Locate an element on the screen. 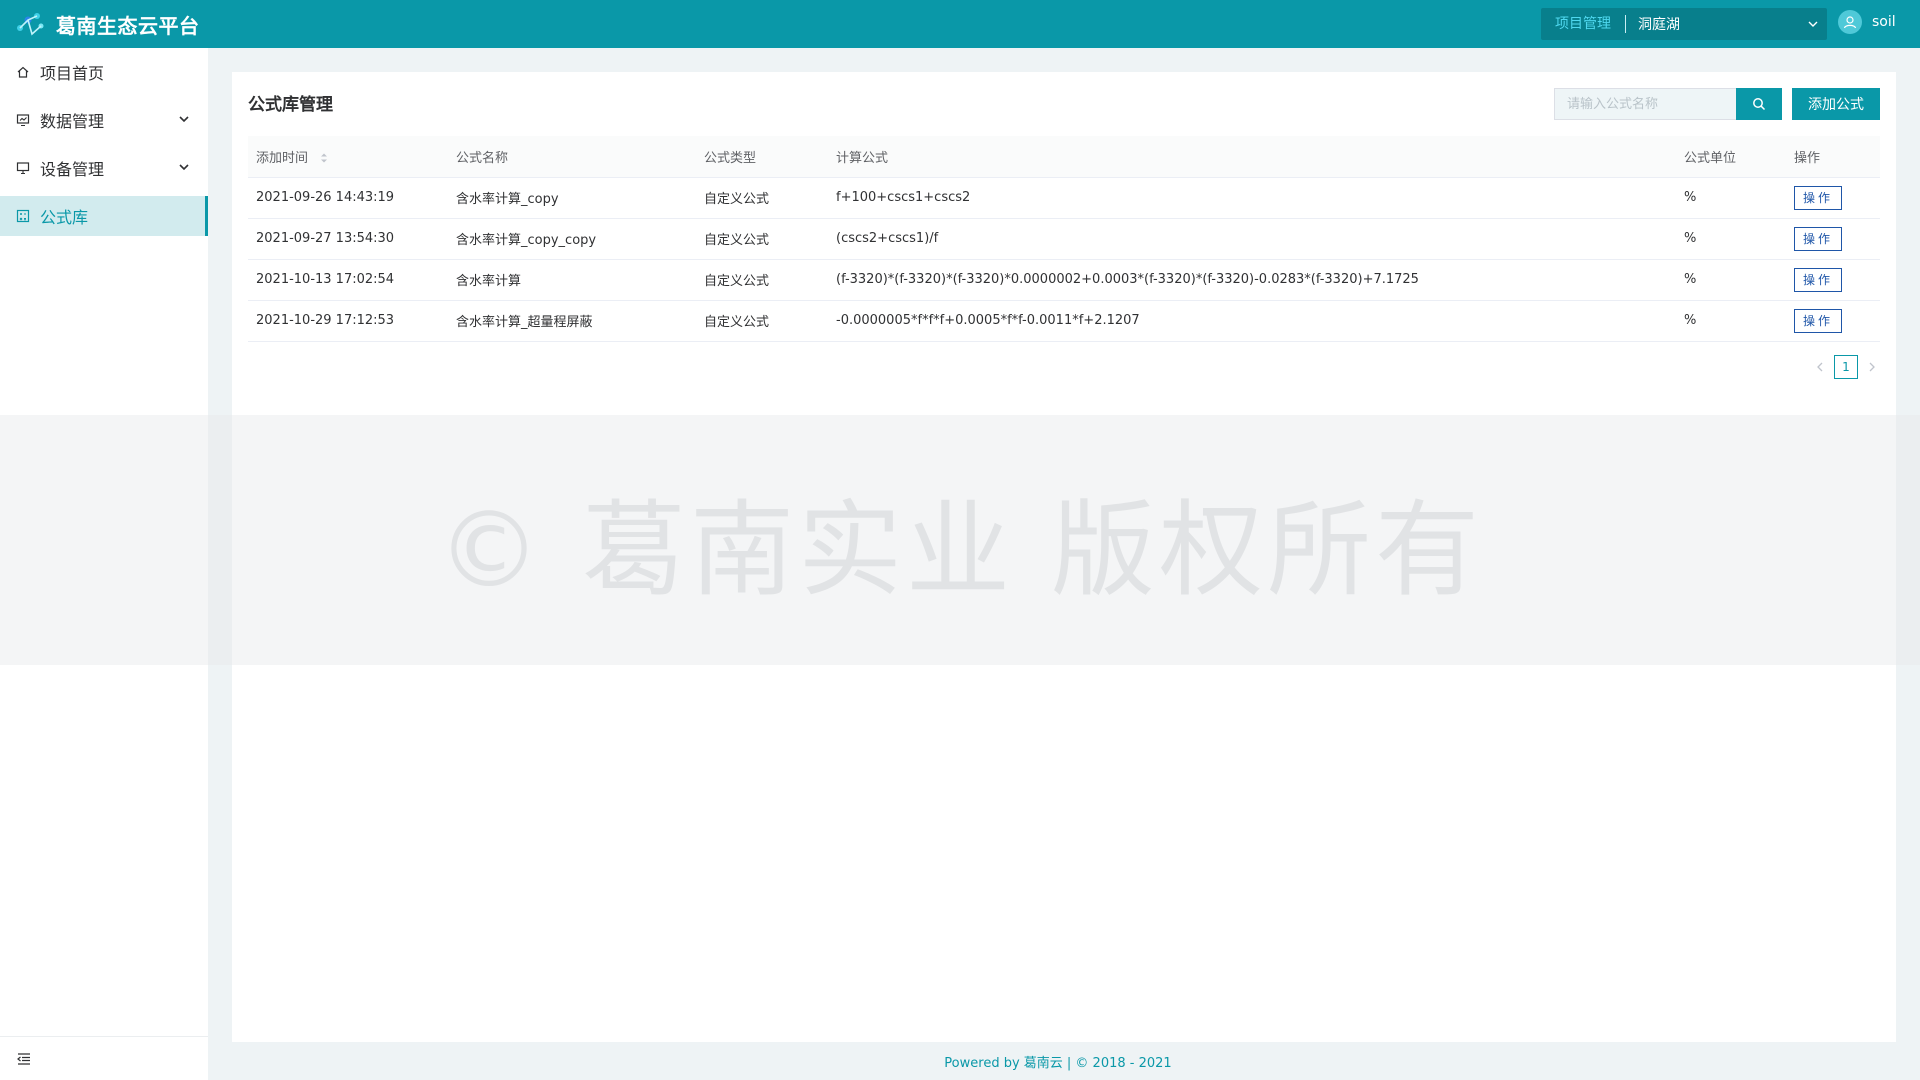  cell-time: 2021-10-13 17:02:54 is located at coordinates (348, 280).